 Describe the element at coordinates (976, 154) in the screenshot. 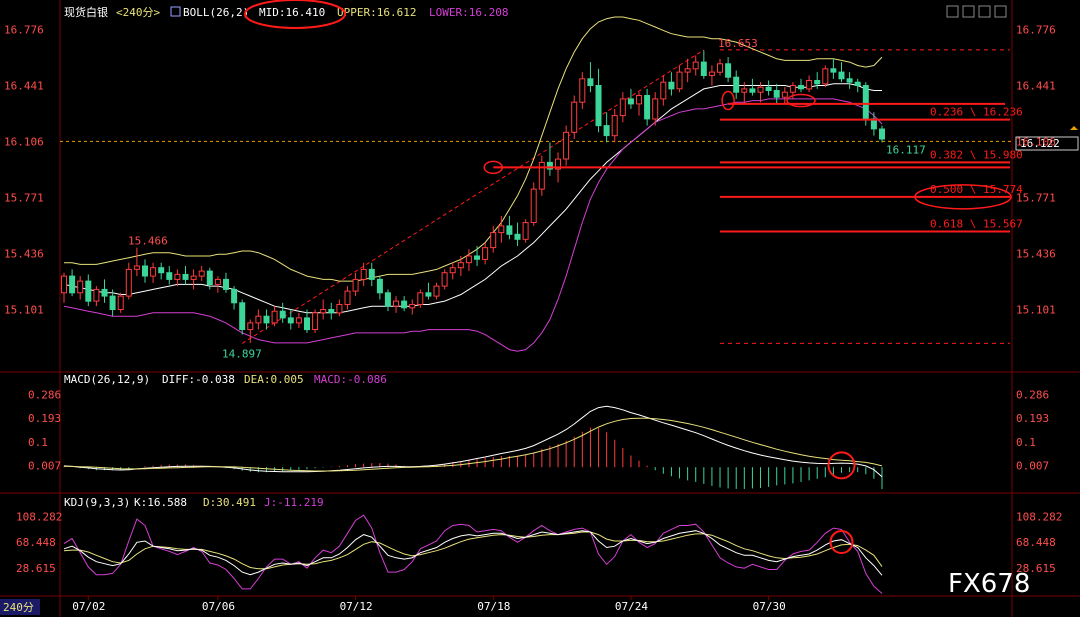

I see `fib-level-label: 0.382 \ 15.980` at that location.